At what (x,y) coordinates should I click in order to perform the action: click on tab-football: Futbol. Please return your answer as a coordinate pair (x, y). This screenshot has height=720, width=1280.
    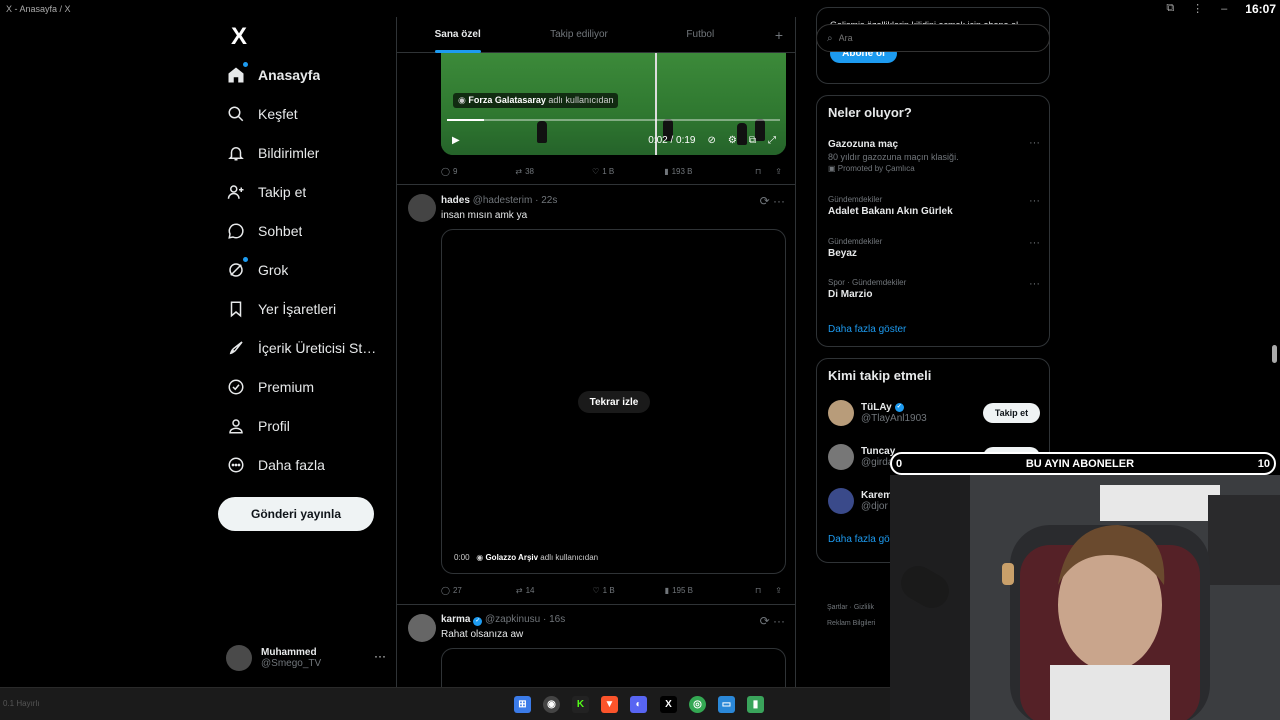
    Looking at the image, I should click on (700, 35).